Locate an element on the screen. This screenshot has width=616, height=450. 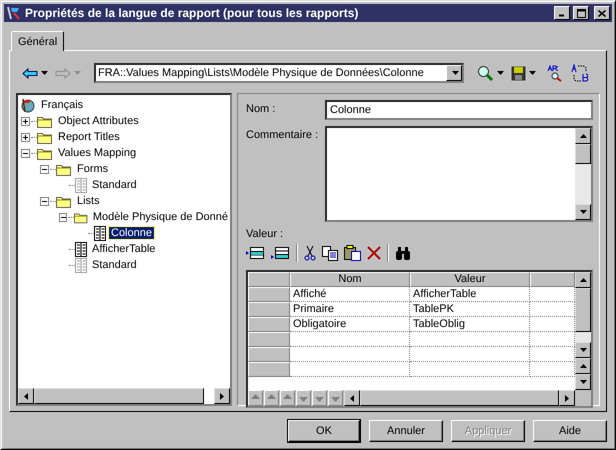
dialog-button: Aide is located at coordinates (570, 431).